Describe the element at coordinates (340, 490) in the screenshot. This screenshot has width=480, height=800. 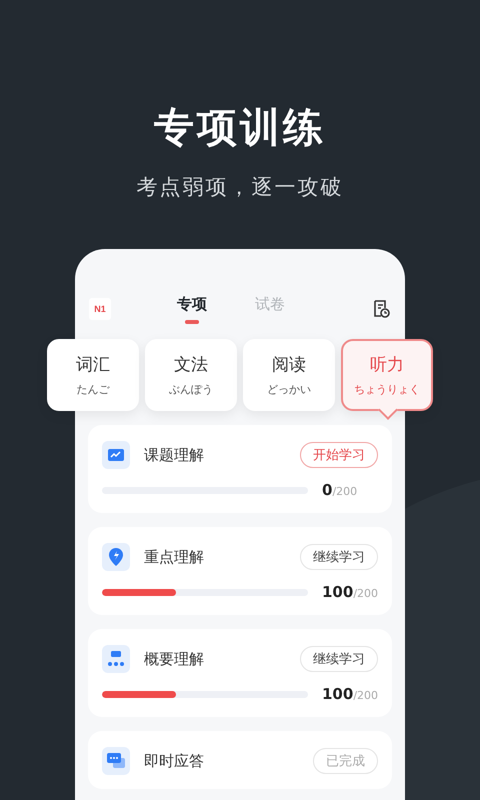
I see `progress-count: 0/200` at that location.